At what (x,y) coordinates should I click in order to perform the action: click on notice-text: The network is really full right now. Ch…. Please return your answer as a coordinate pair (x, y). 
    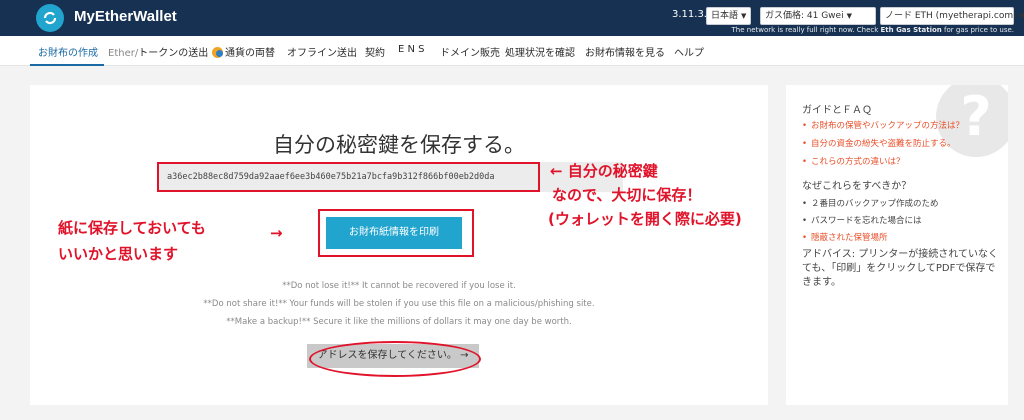
    Looking at the image, I should click on (806, 30).